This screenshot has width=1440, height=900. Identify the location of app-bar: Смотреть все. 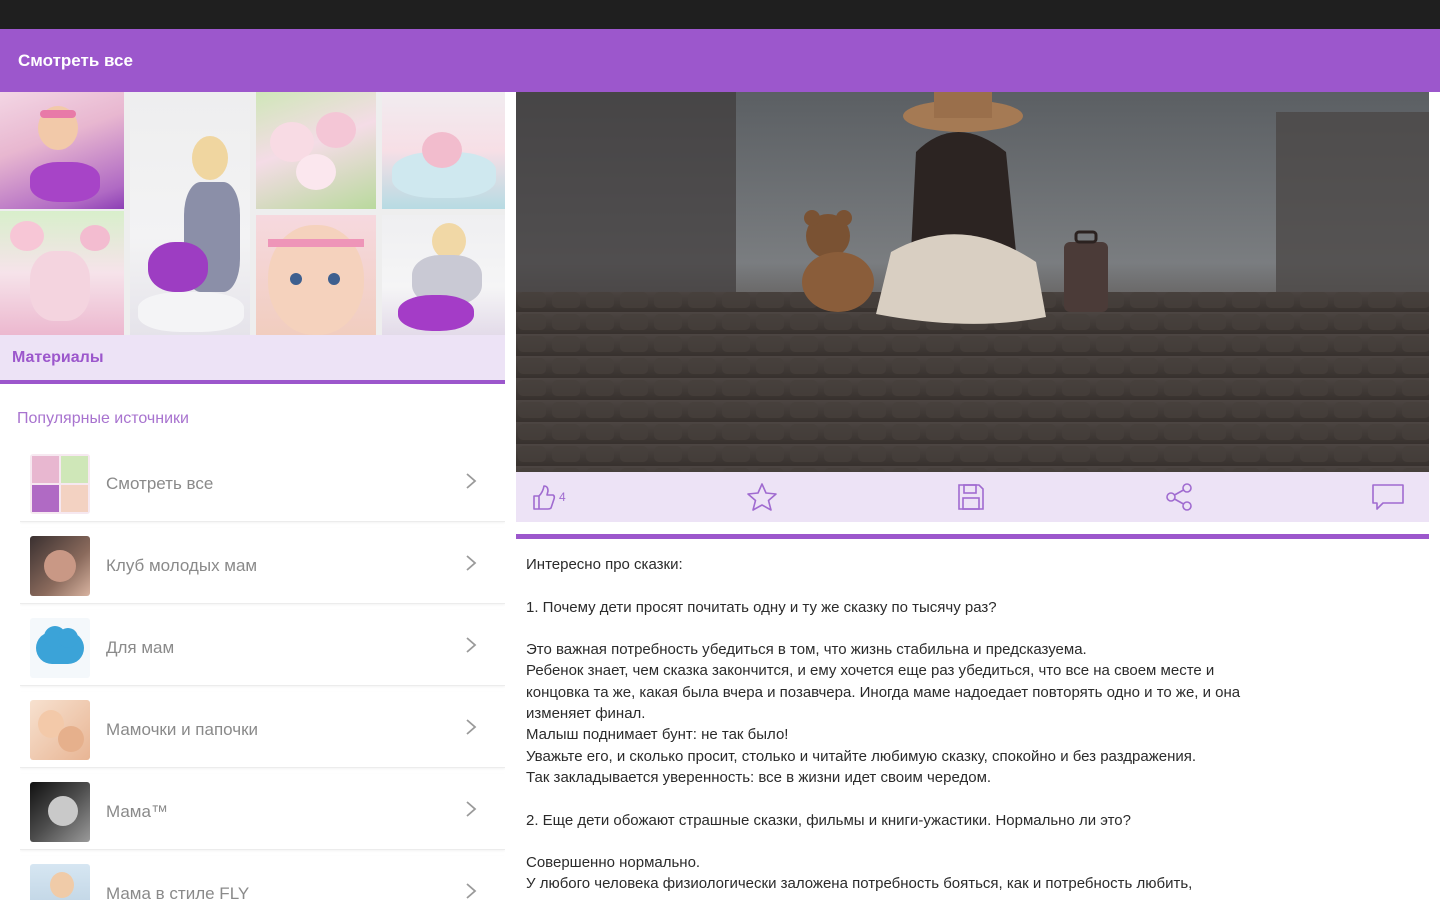
(720, 60).